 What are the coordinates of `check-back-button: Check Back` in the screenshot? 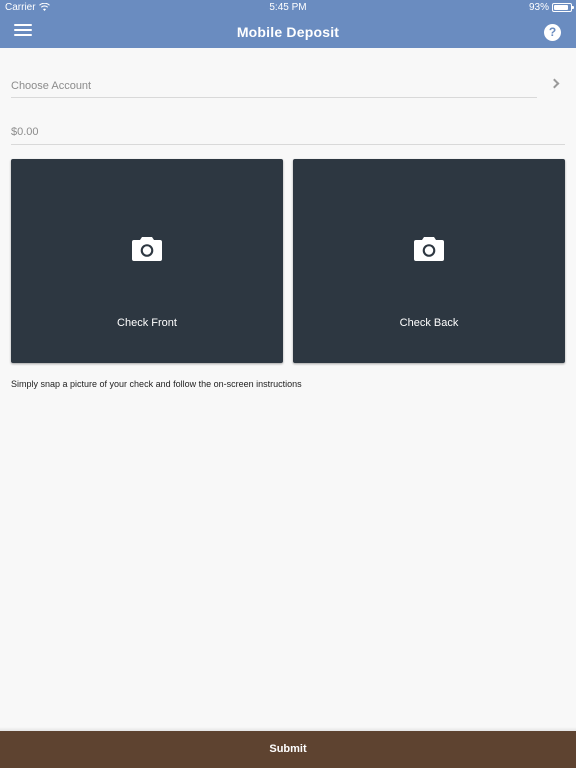 It's located at (429, 261).